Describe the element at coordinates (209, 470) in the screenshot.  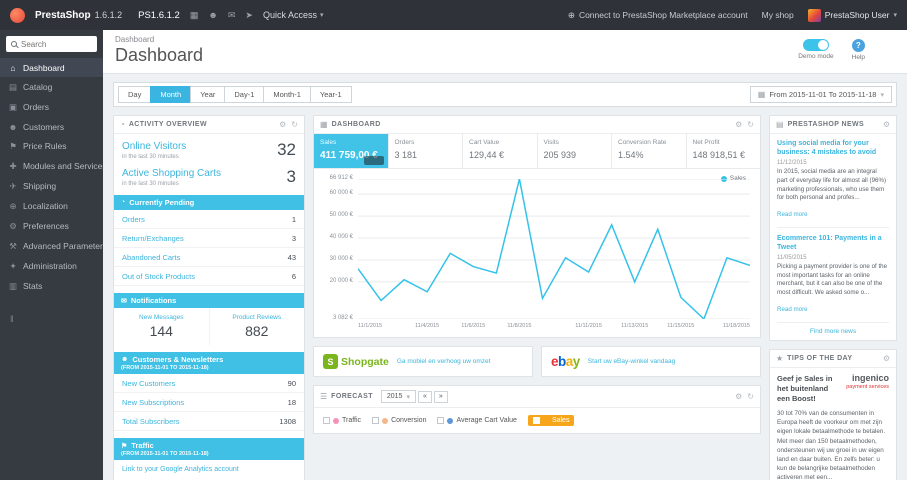
I see `google-analytics-link: Link to your Google Analytics account` at that location.